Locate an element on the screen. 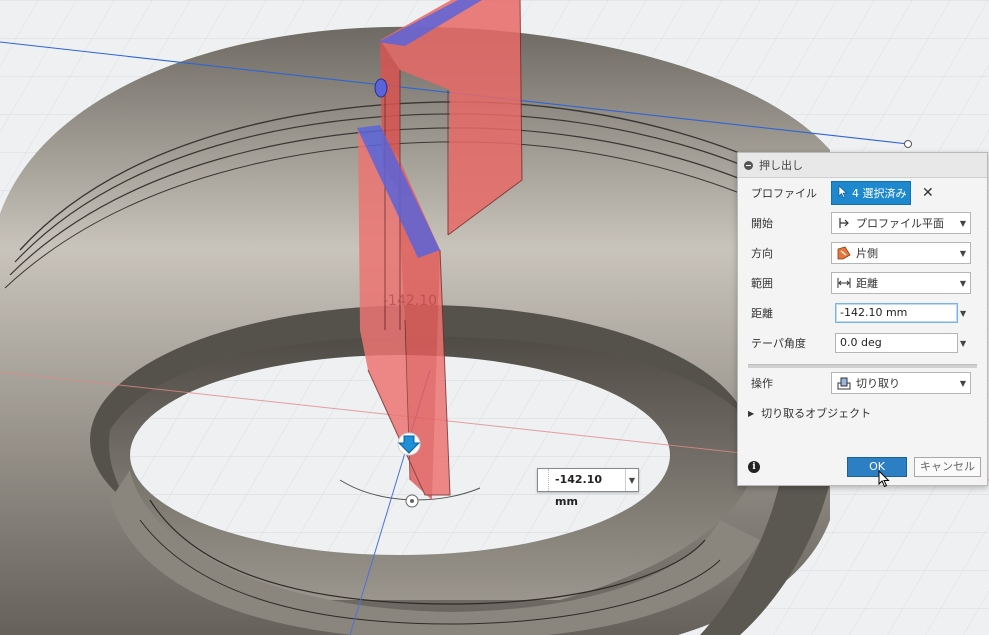 This screenshot has width=989, height=635. profile-label: プロファイル is located at coordinates (784, 193).